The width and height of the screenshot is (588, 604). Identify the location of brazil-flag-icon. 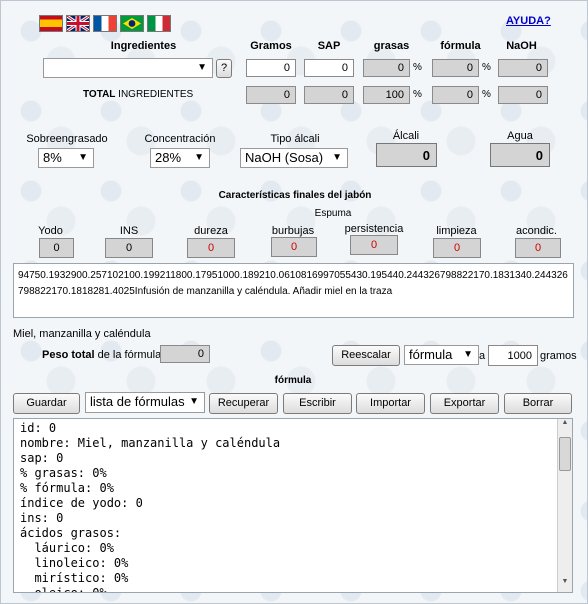
(132, 23).